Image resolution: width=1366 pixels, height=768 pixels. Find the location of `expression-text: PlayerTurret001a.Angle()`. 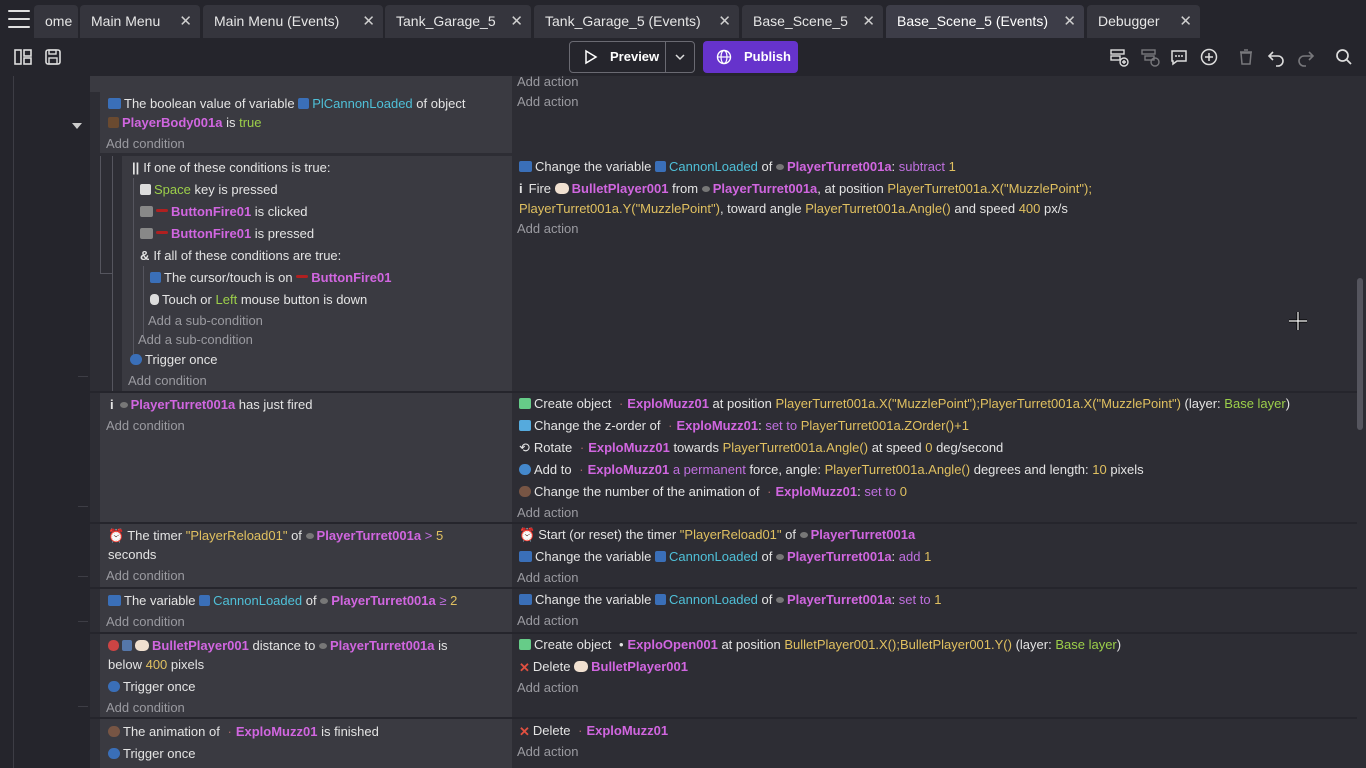

expression-text: PlayerTurret001a.Angle() is located at coordinates (878, 208).